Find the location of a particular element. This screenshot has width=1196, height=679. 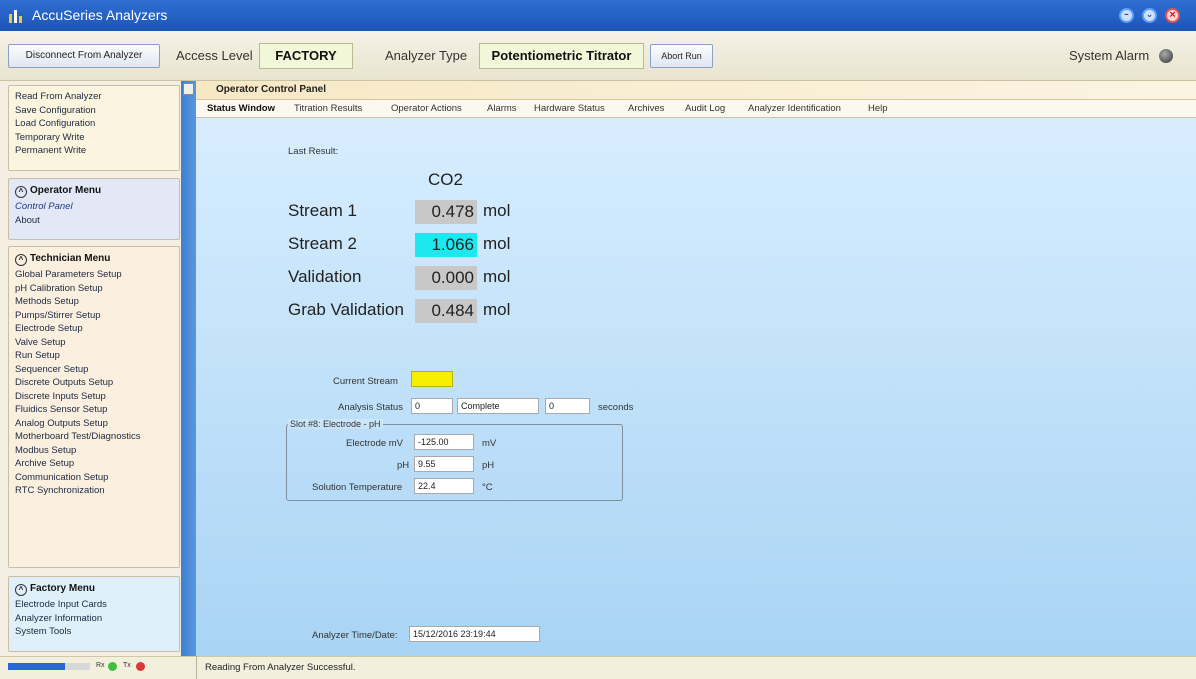

technician-menu-header: ^ Technician Menu is located at coordinates (94, 259).